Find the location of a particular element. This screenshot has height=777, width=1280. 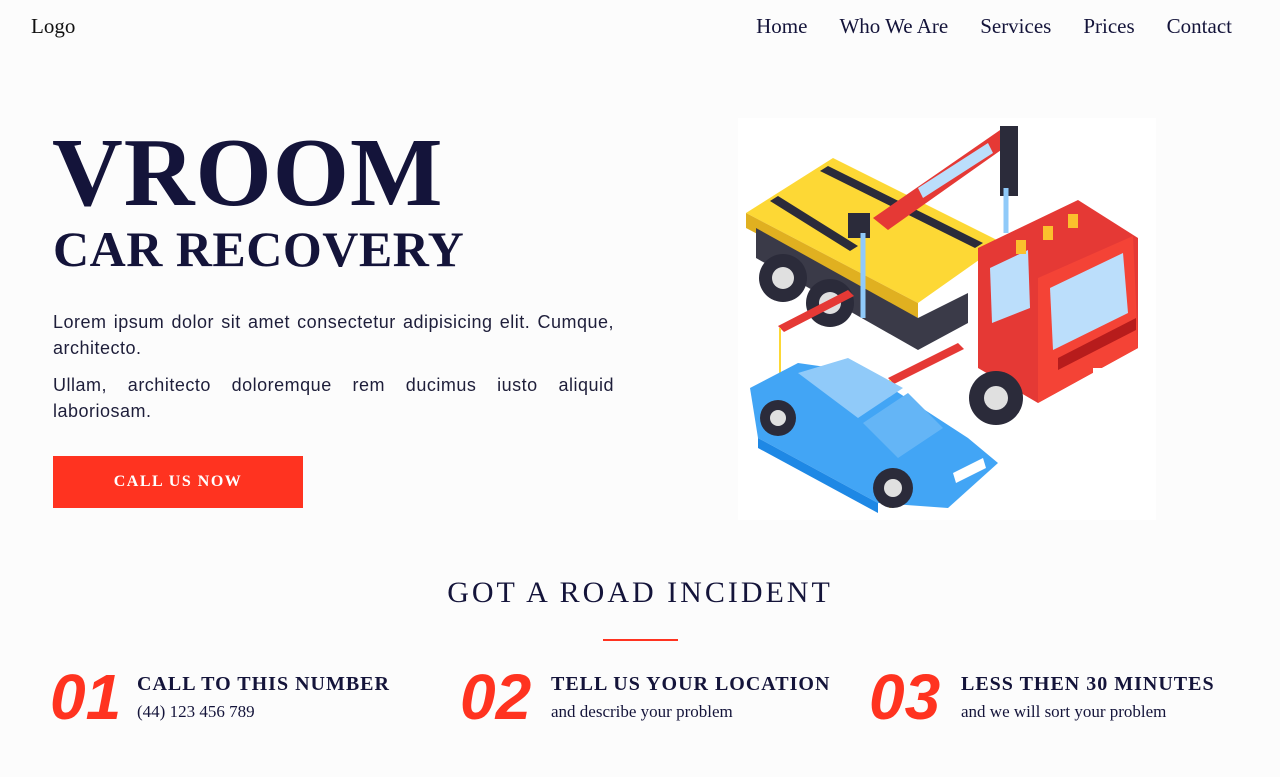

step-heading: CALL TO THIS NUMBER is located at coordinates (263, 684).